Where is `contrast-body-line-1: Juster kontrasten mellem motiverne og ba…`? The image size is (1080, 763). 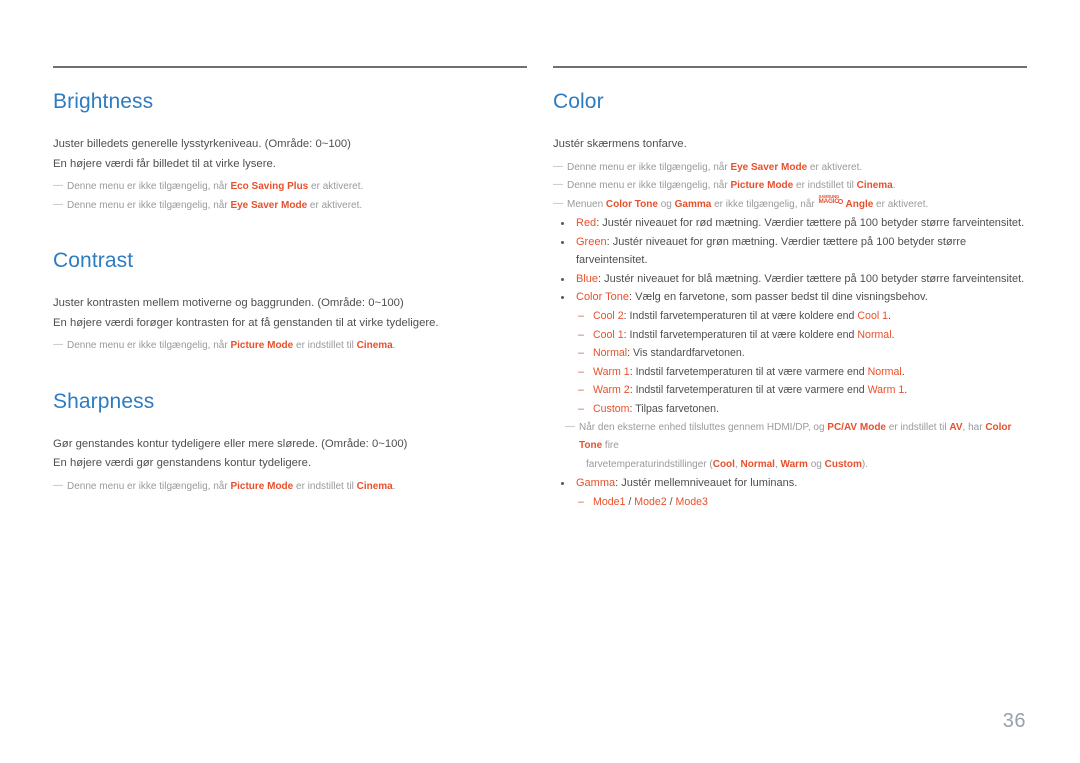
contrast-body-line-1: Juster kontrasten mellem motiverne og ba… is located at coordinates (228, 303).